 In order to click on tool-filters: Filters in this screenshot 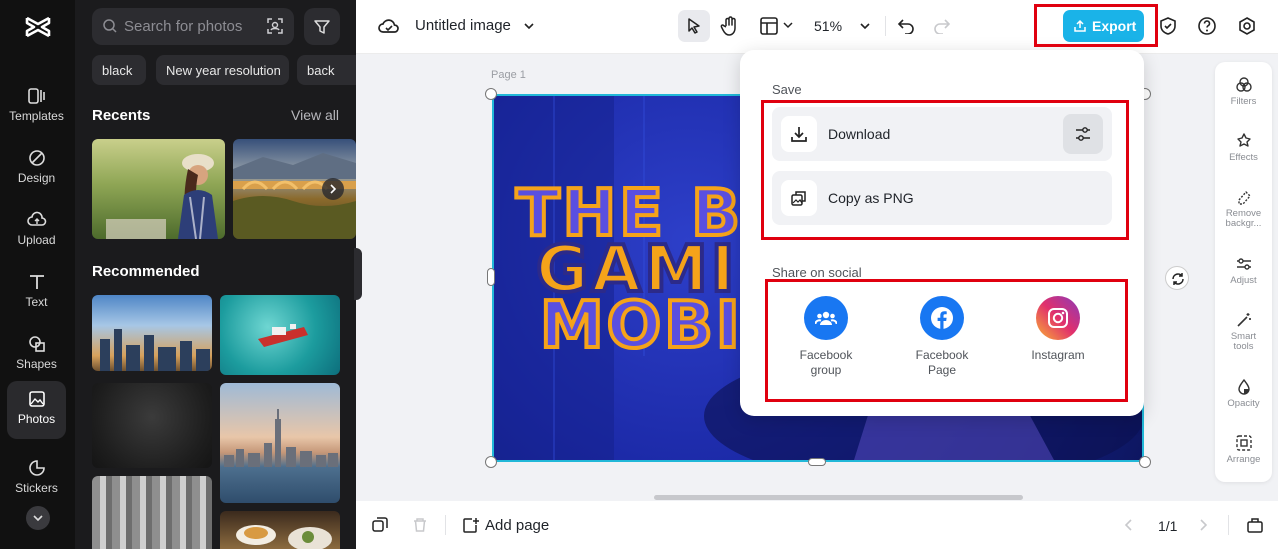, I will do `click(1243, 91)`.